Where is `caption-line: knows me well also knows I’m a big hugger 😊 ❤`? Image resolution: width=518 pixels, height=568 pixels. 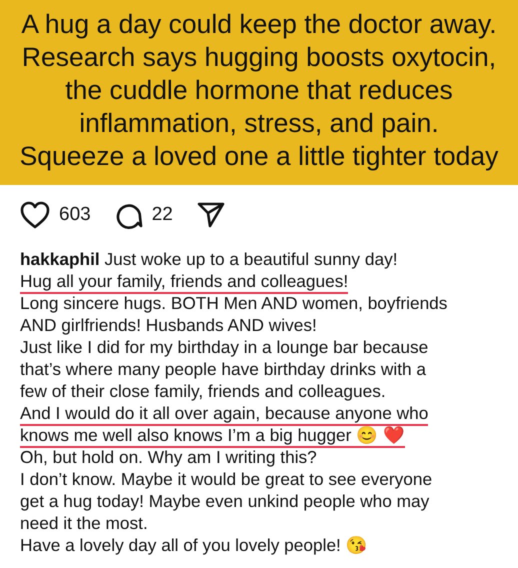 caption-line: knows me well also knows I’m a big hugger 😊 ❤ is located at coordinates (212, 436).